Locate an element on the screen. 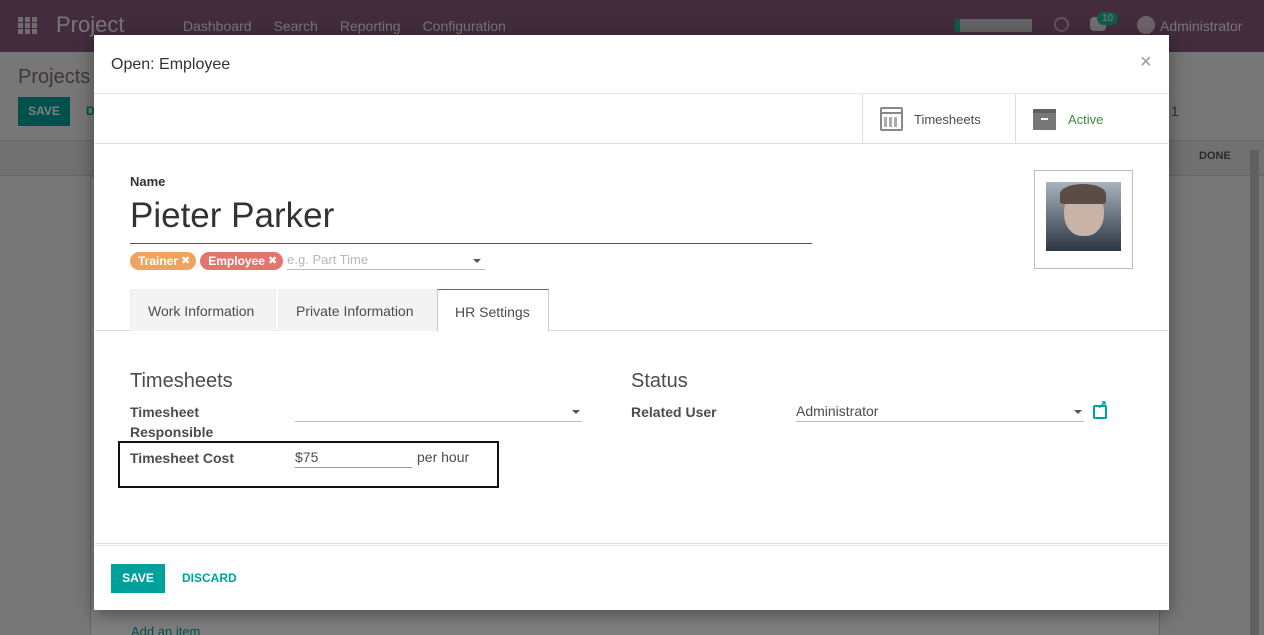 The height and width of the screenshot is (635, 1264). active-button-label: Active is located at coordinates (1086, 119).